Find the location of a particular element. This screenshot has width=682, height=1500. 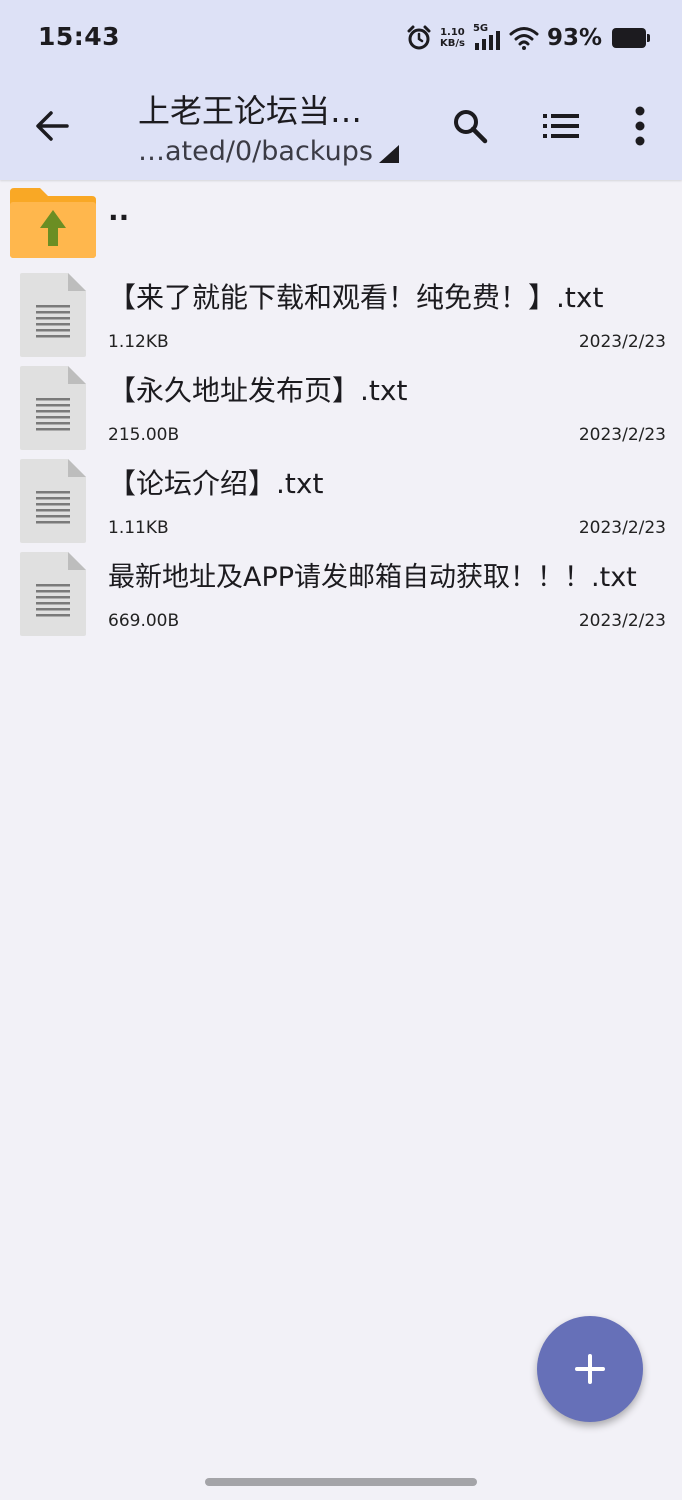

wifi-icon is located at coordinates (524, 38).